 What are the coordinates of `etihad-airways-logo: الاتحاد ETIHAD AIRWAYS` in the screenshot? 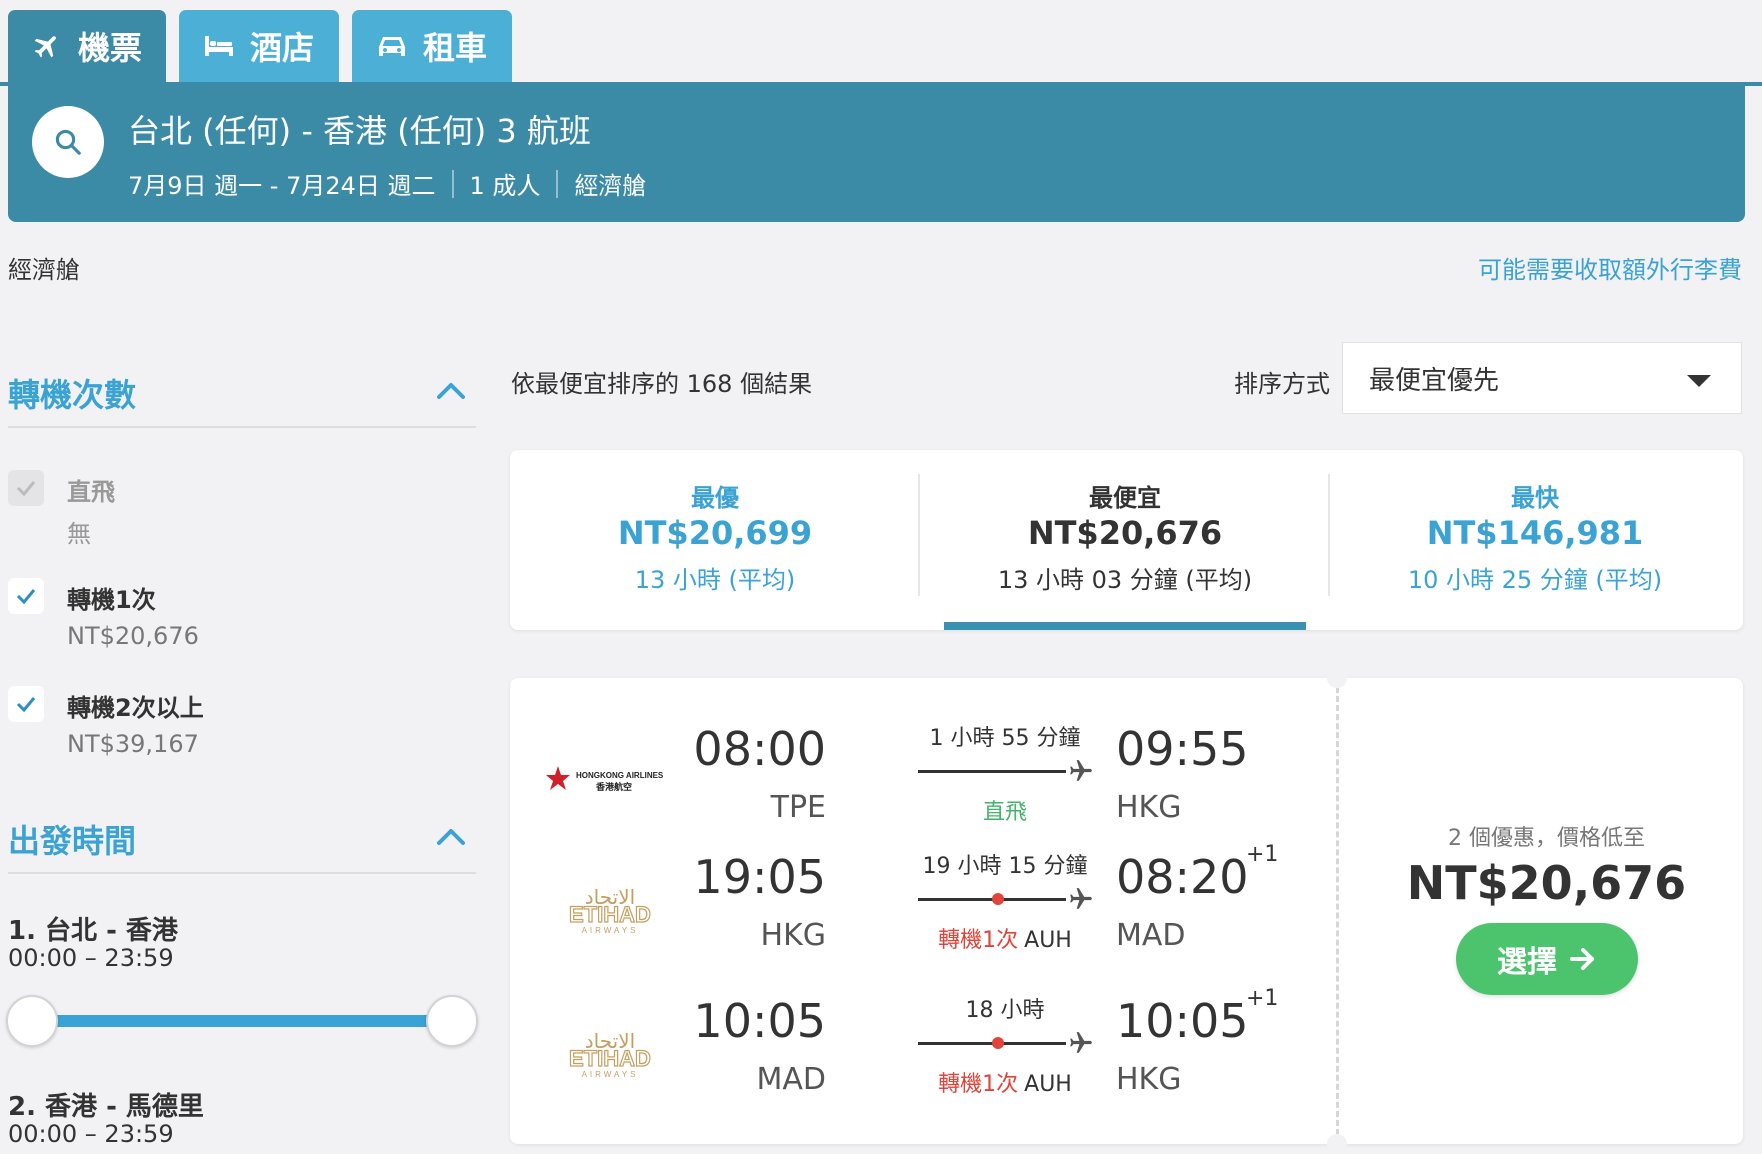 It's located at (609, 1054).